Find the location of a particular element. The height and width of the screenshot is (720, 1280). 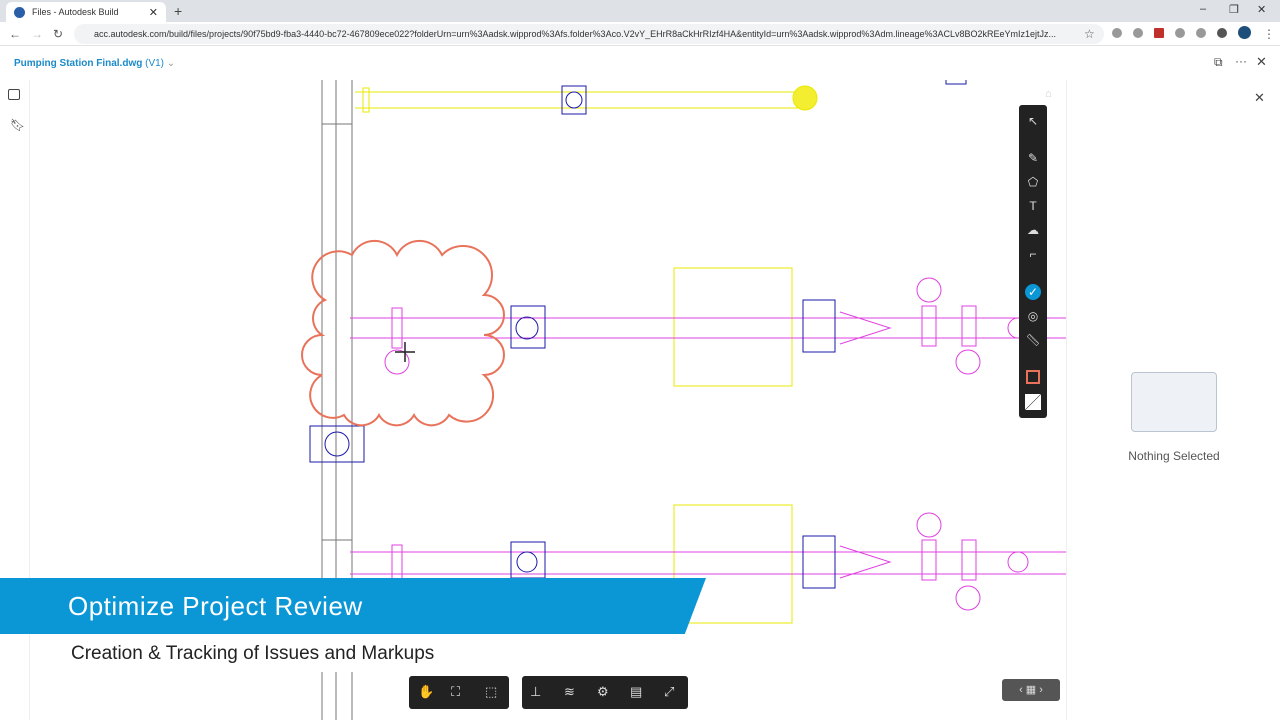

bookmark-icon: 🔖︎ is located at coordinates (17, 125).